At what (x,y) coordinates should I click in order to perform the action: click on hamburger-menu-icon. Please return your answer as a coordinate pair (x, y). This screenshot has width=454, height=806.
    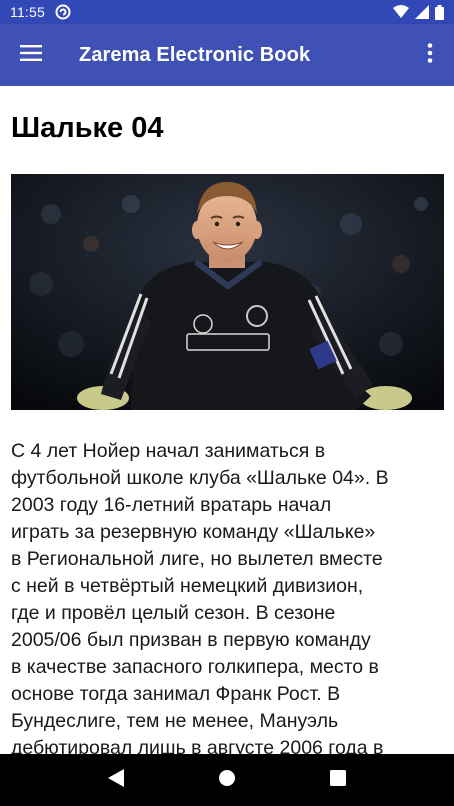
    Looking at the image, I should click on (31, 55).